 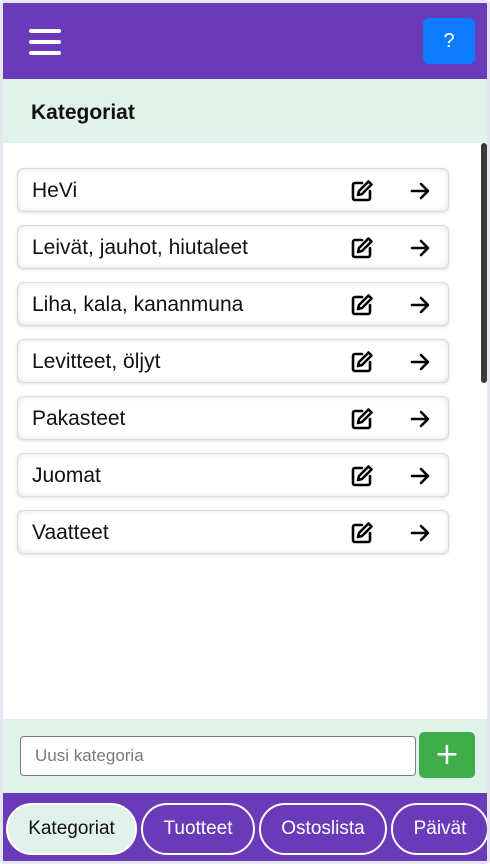 I want to click on category-item: Leivät, jauhot, hiutaleet, so click(x=233, y=247).